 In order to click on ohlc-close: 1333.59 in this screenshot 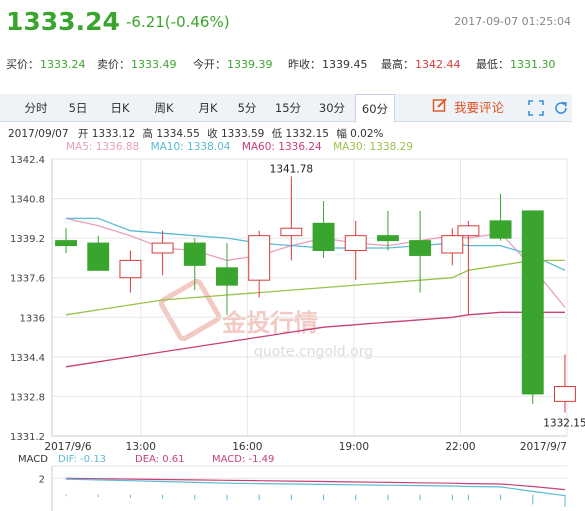, I will do `click(242, 134)`.